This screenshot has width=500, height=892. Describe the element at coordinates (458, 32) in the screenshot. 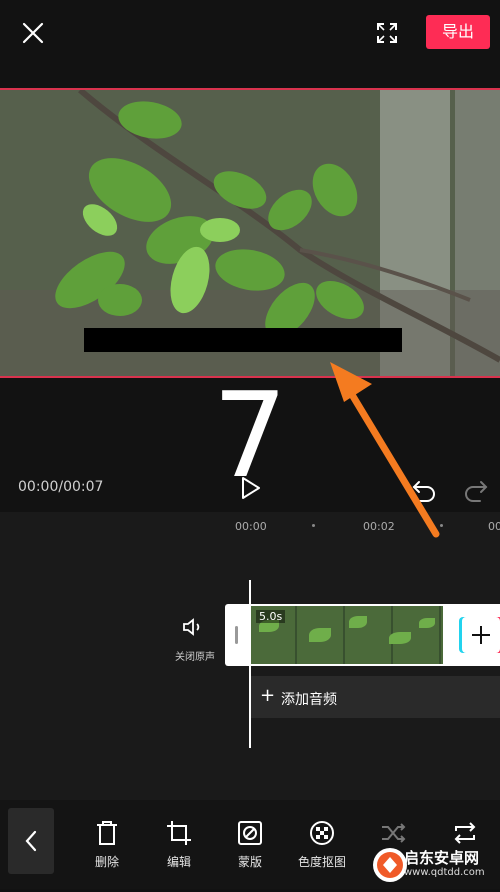

I see `export-button: 导出` at that location.